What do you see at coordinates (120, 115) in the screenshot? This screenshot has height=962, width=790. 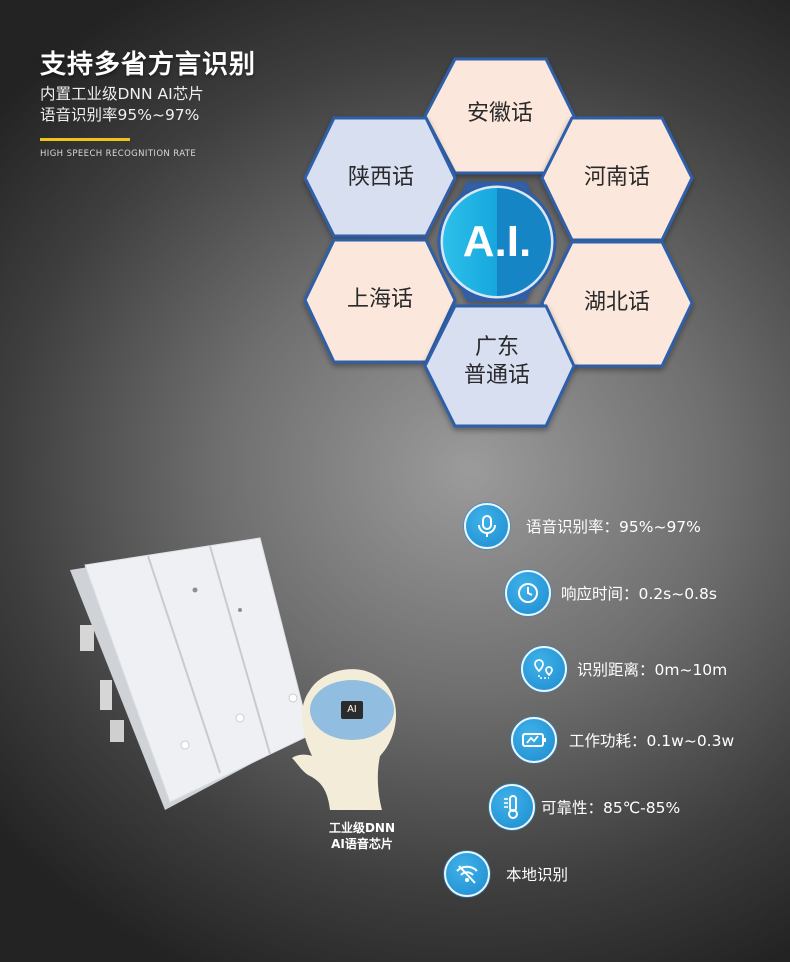 I see `subtitle-line-2: 语音识别率95%~97%` at bounding box center [120, 115].